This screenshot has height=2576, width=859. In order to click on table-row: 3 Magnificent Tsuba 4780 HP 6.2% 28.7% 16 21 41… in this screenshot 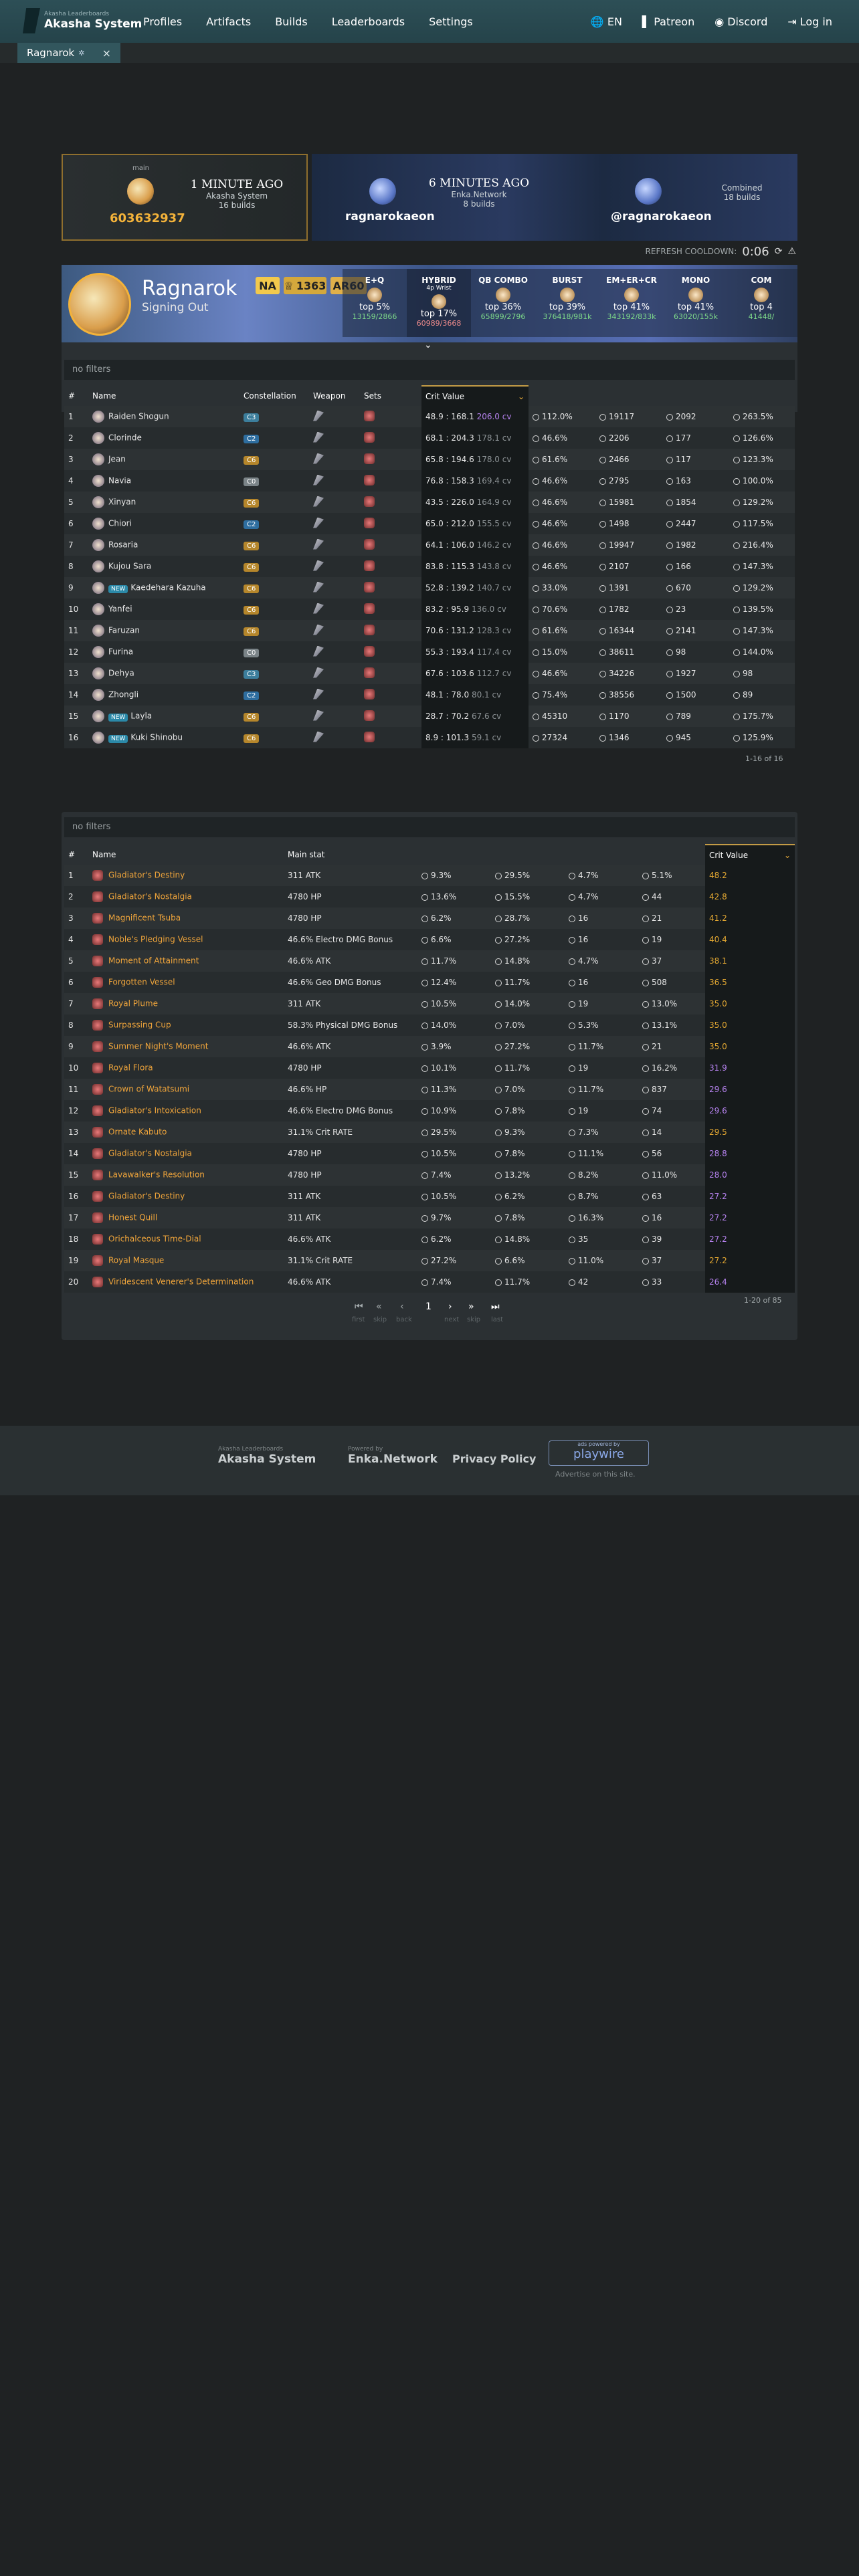, I will do `click(429, 918)`.